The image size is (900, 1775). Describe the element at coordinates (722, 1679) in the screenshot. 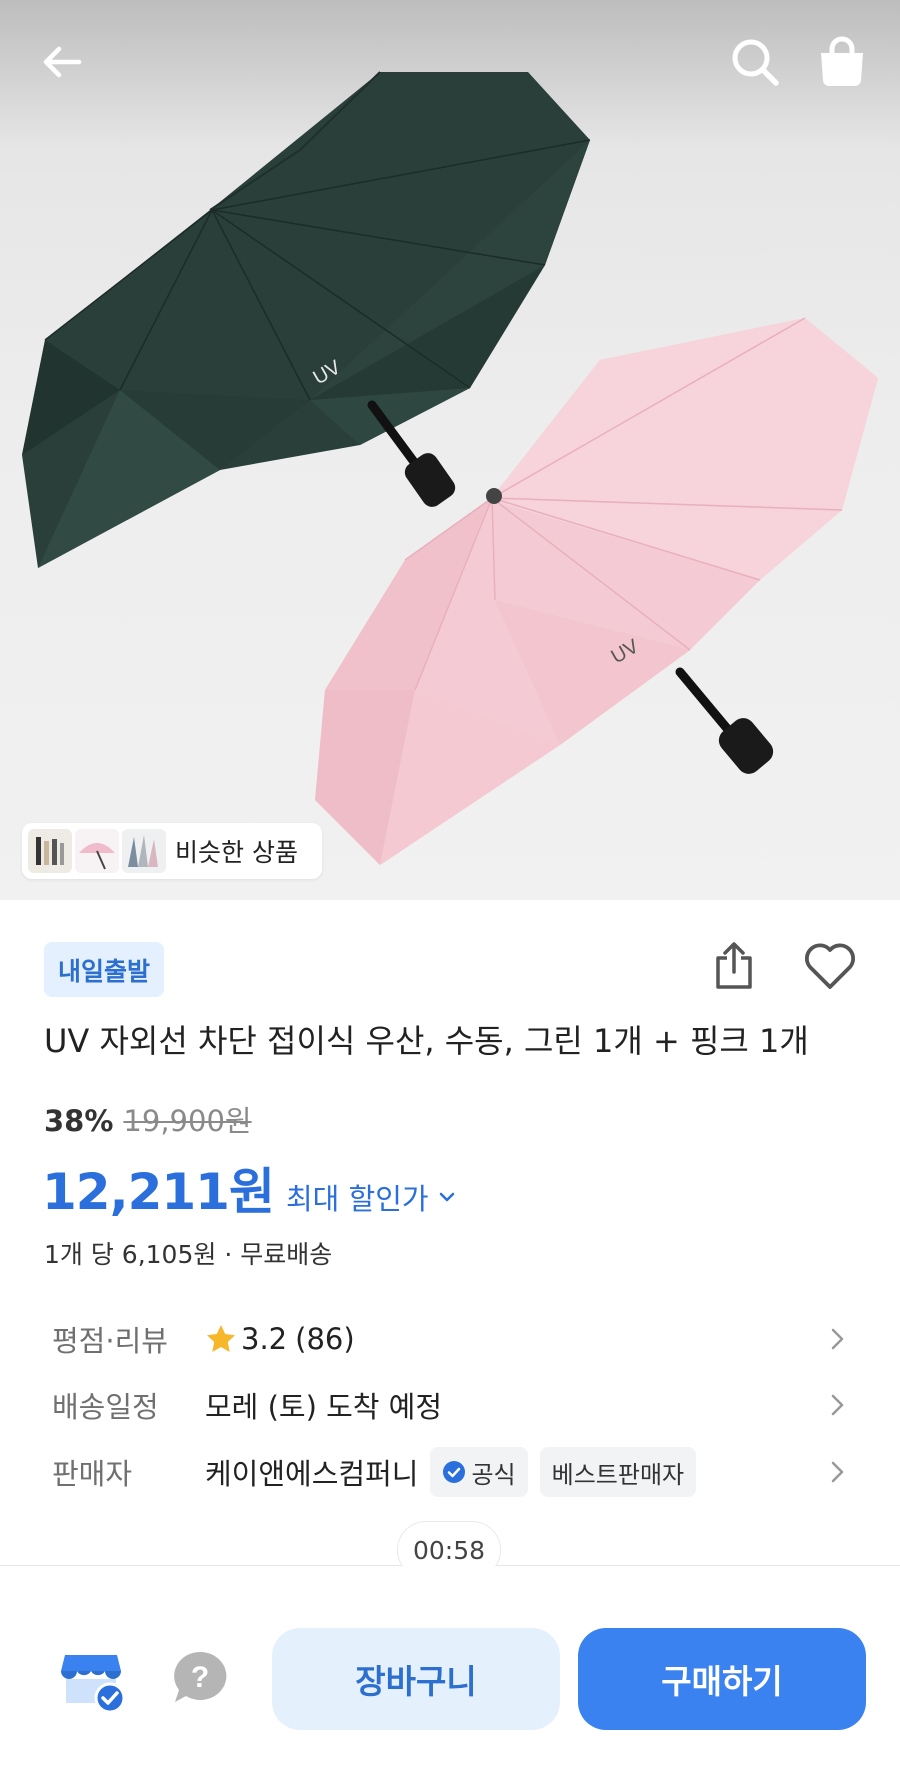

I see `buy-now-button: 구매하기` at that location.